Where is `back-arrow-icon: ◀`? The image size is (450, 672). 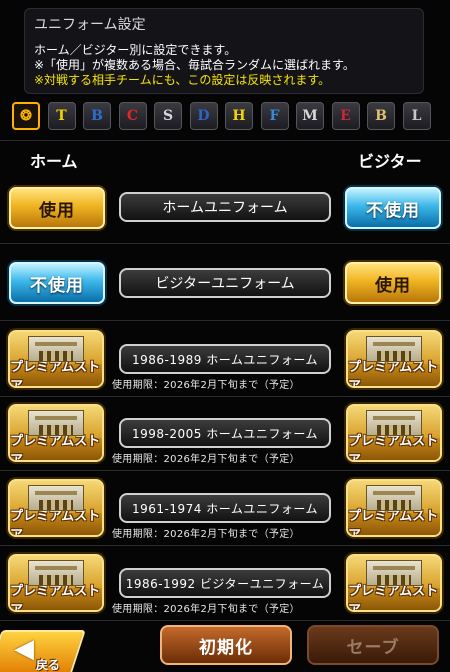 back-arrow-icon: ◀ is located at coordinates (24, 649).